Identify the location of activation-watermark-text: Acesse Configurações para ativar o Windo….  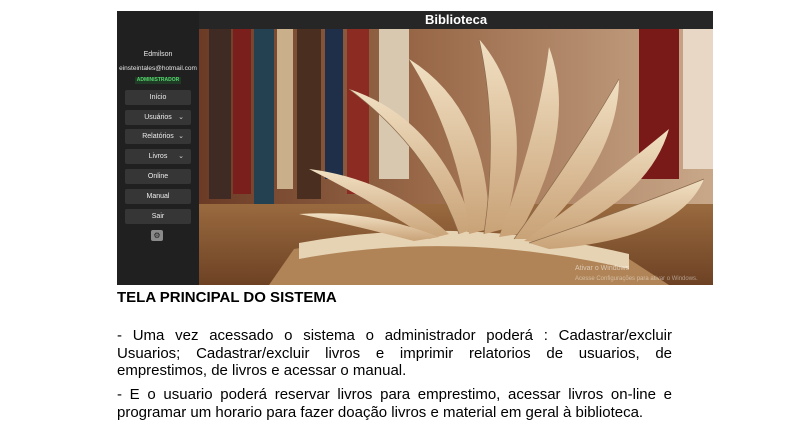
(636, 279).